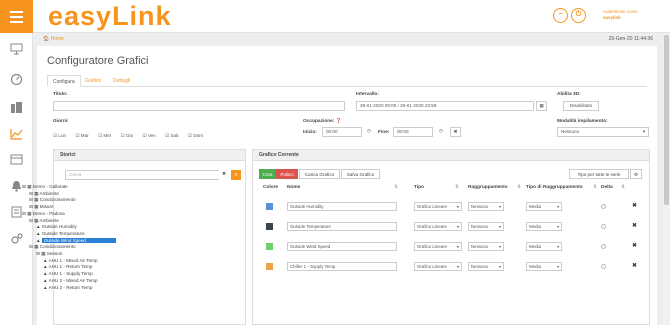  Describe the element at coordinates (342, 206) in the screenshot. I see `series-name-input: Outside Humidity` at that location.